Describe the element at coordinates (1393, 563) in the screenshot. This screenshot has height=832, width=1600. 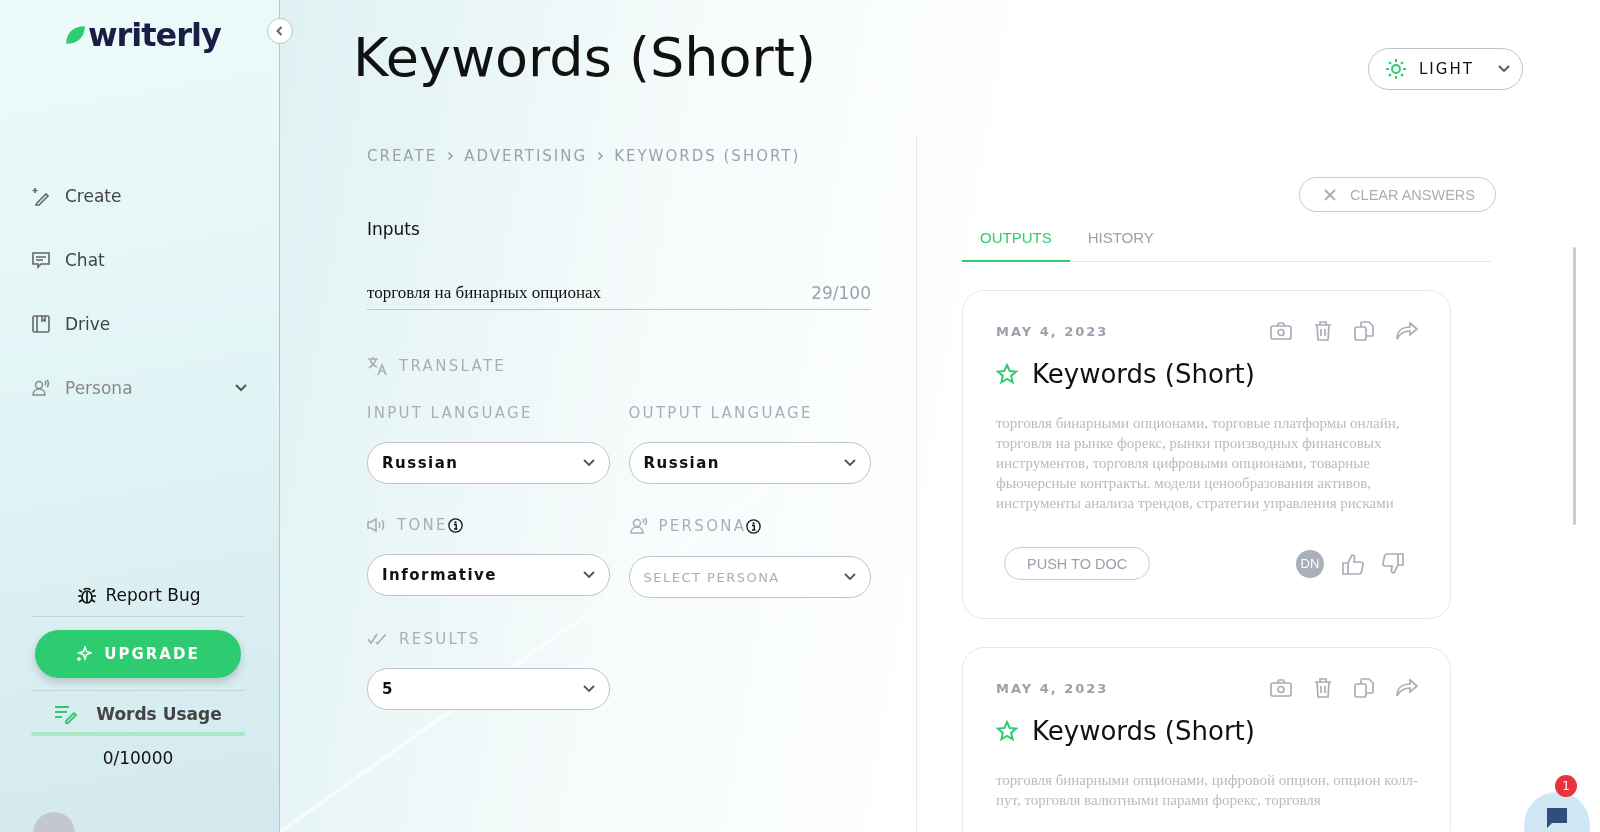
I see `thumbs-down-icon` at that location.